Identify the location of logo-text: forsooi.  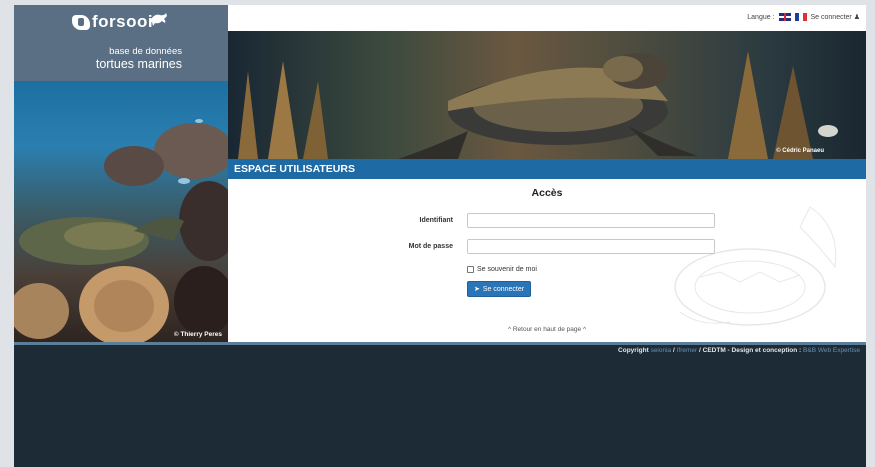
(123, 21).